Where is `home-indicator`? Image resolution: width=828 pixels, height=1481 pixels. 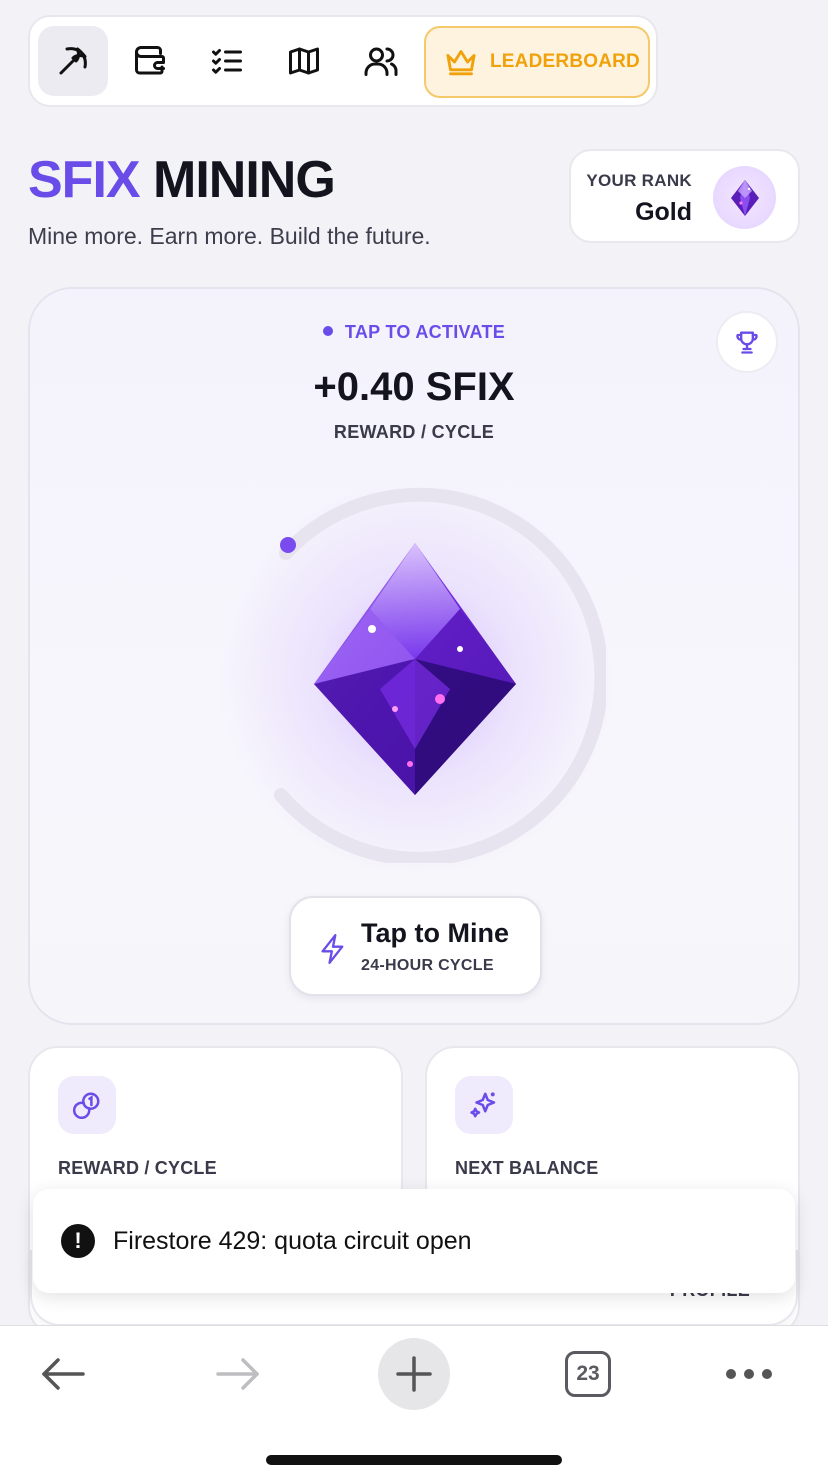 home-indicator is located at coordinates (414, 1460).